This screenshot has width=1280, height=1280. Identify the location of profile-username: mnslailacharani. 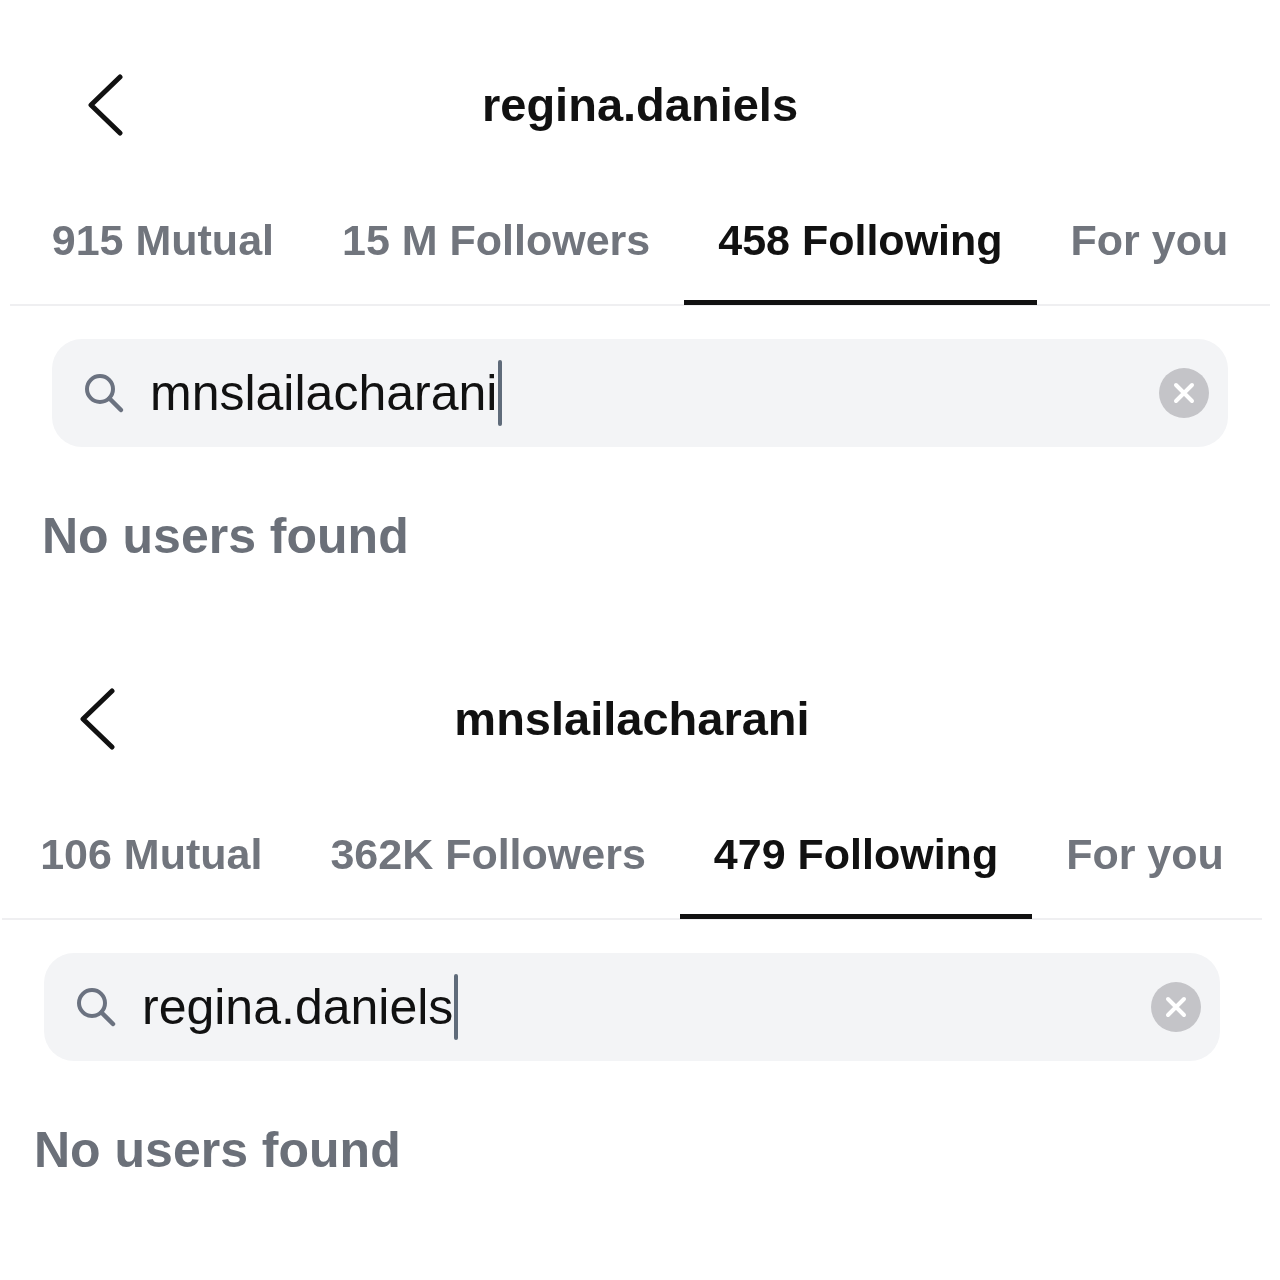
(632, 719).